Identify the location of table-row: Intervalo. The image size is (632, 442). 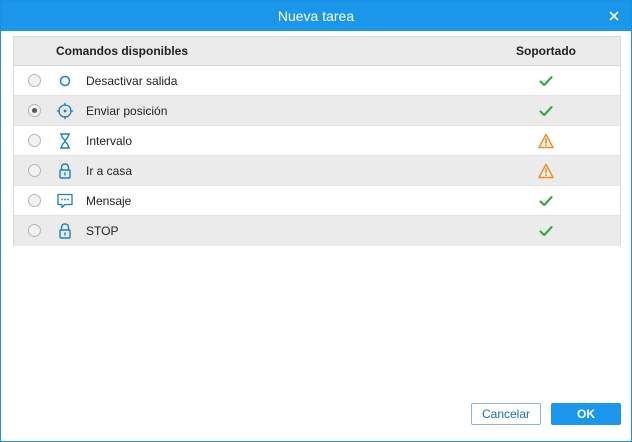
(317, 141).